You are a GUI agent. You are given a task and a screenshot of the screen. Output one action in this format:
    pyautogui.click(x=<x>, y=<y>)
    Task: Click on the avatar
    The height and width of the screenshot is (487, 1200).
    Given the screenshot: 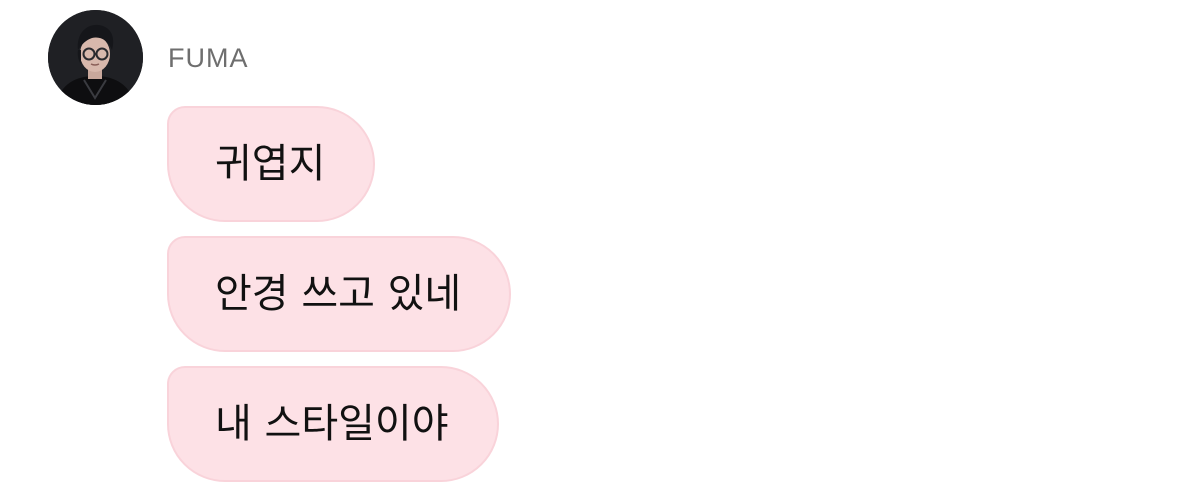 What is the action you would take?
    pyautogui.click(x=95, y=57)
    